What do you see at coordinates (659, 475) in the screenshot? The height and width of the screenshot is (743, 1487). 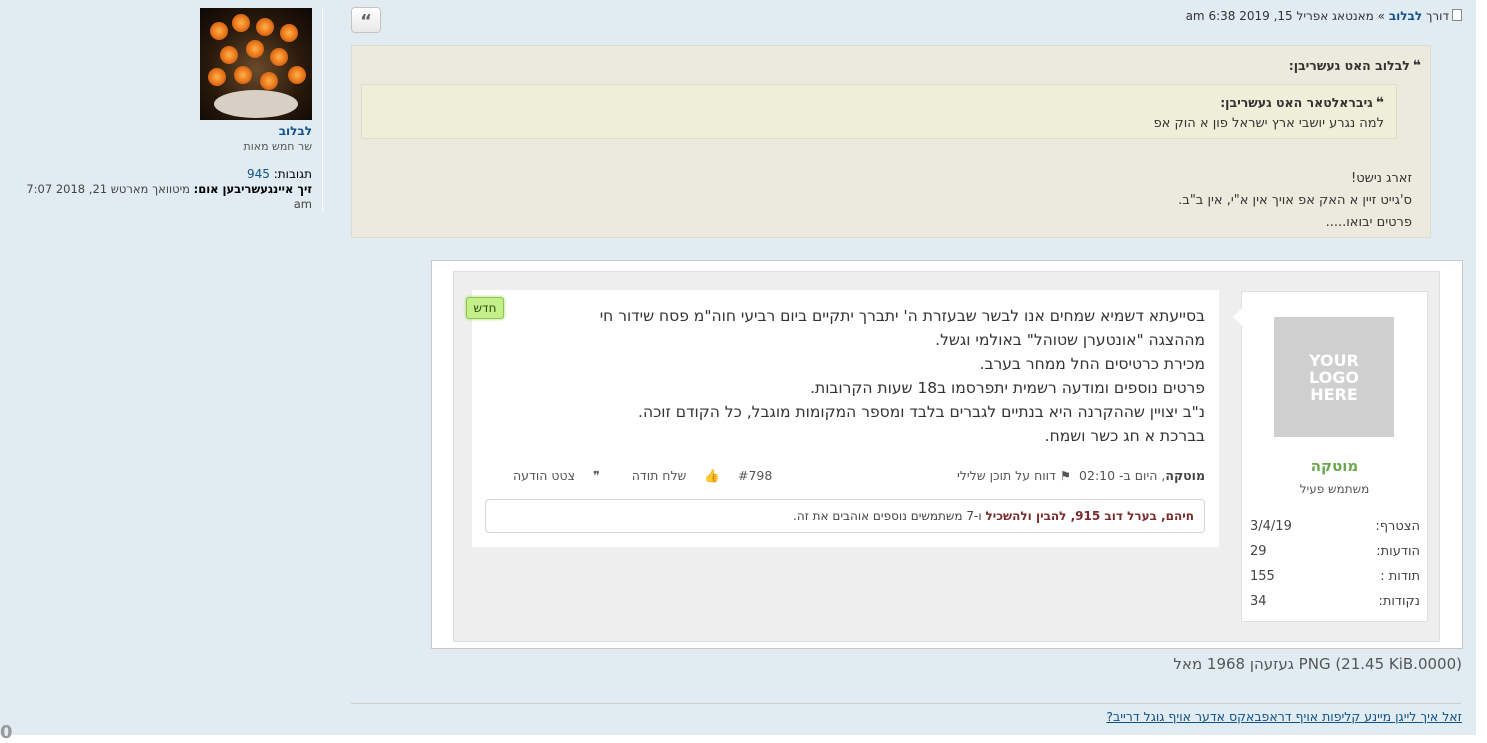 I see `thanks-label: שלח תודה` at bounding box center [659, 475].